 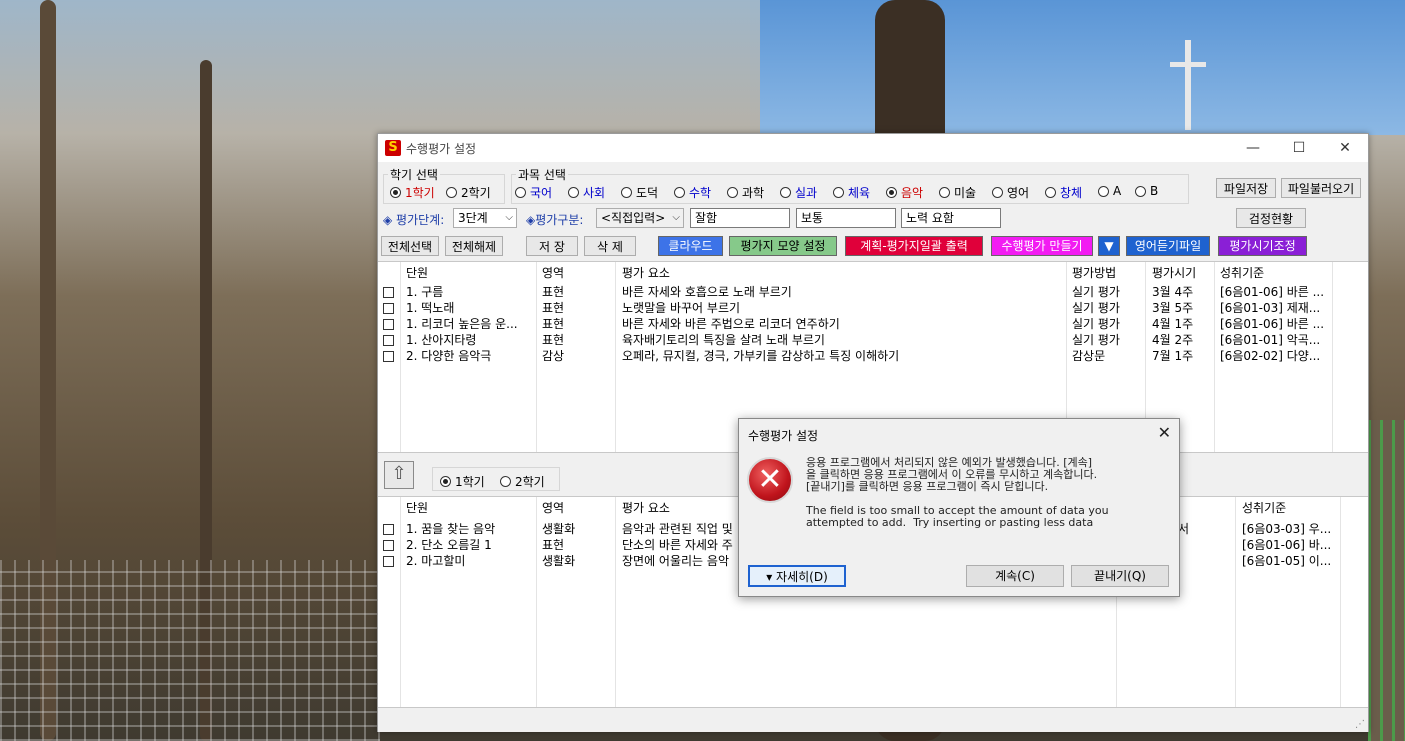 I want to click on english-listening-button: 영어듣기파일, so click(x=1168, y=246).